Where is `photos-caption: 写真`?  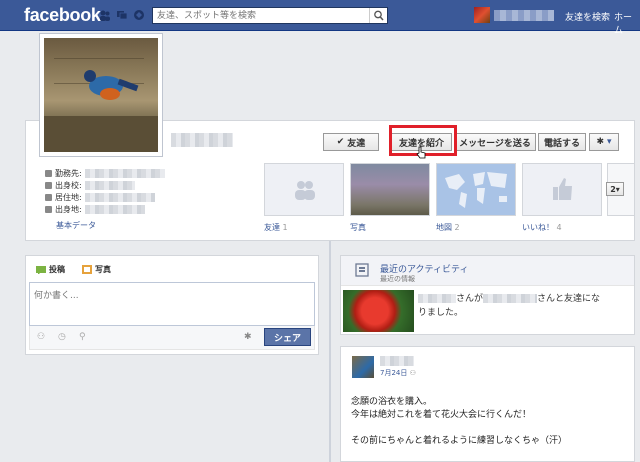
photos-caption: 写真 is located at coordinates (358, 227).